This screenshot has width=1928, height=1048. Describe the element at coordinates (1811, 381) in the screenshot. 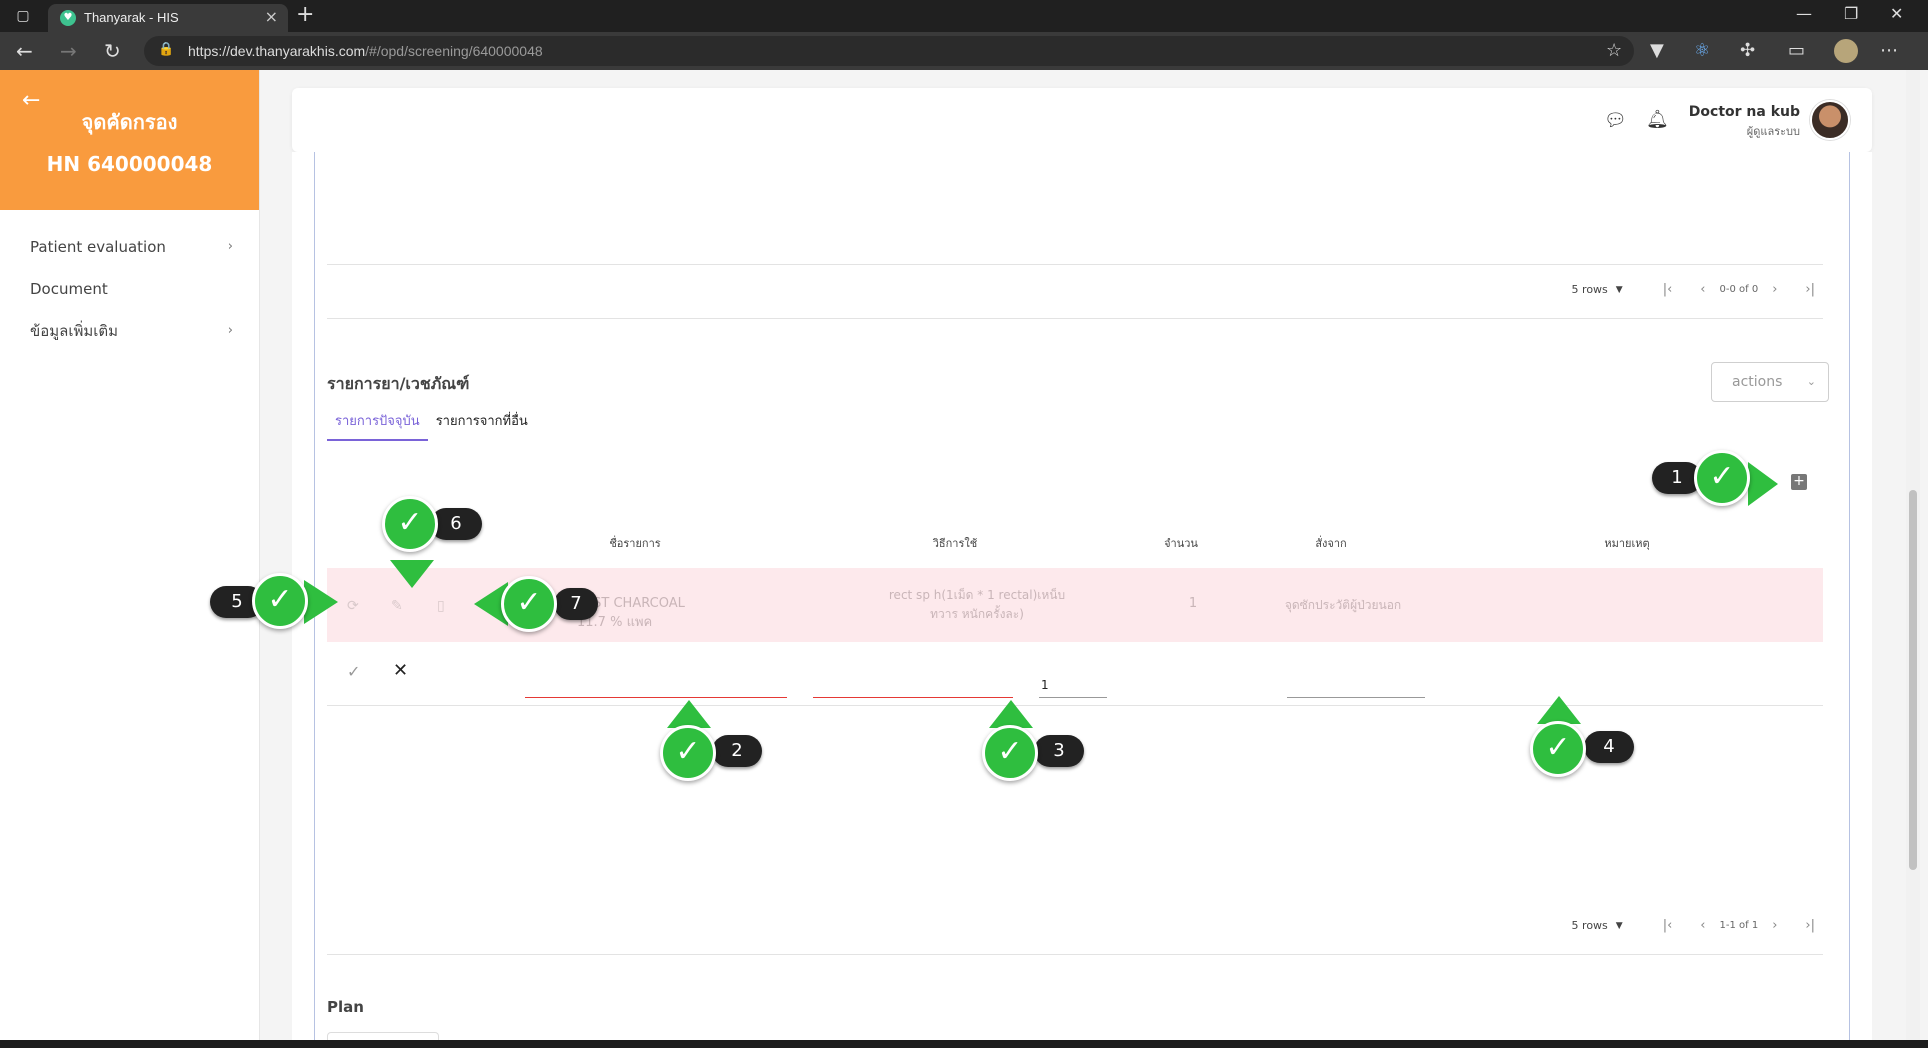

I see `chevron-down-icon: ⌄` at that location.